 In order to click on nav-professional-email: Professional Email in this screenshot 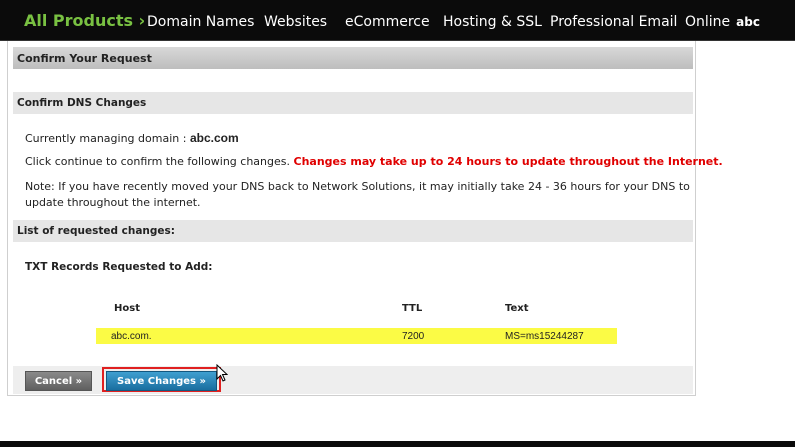, I will do `click(613, 22)`.